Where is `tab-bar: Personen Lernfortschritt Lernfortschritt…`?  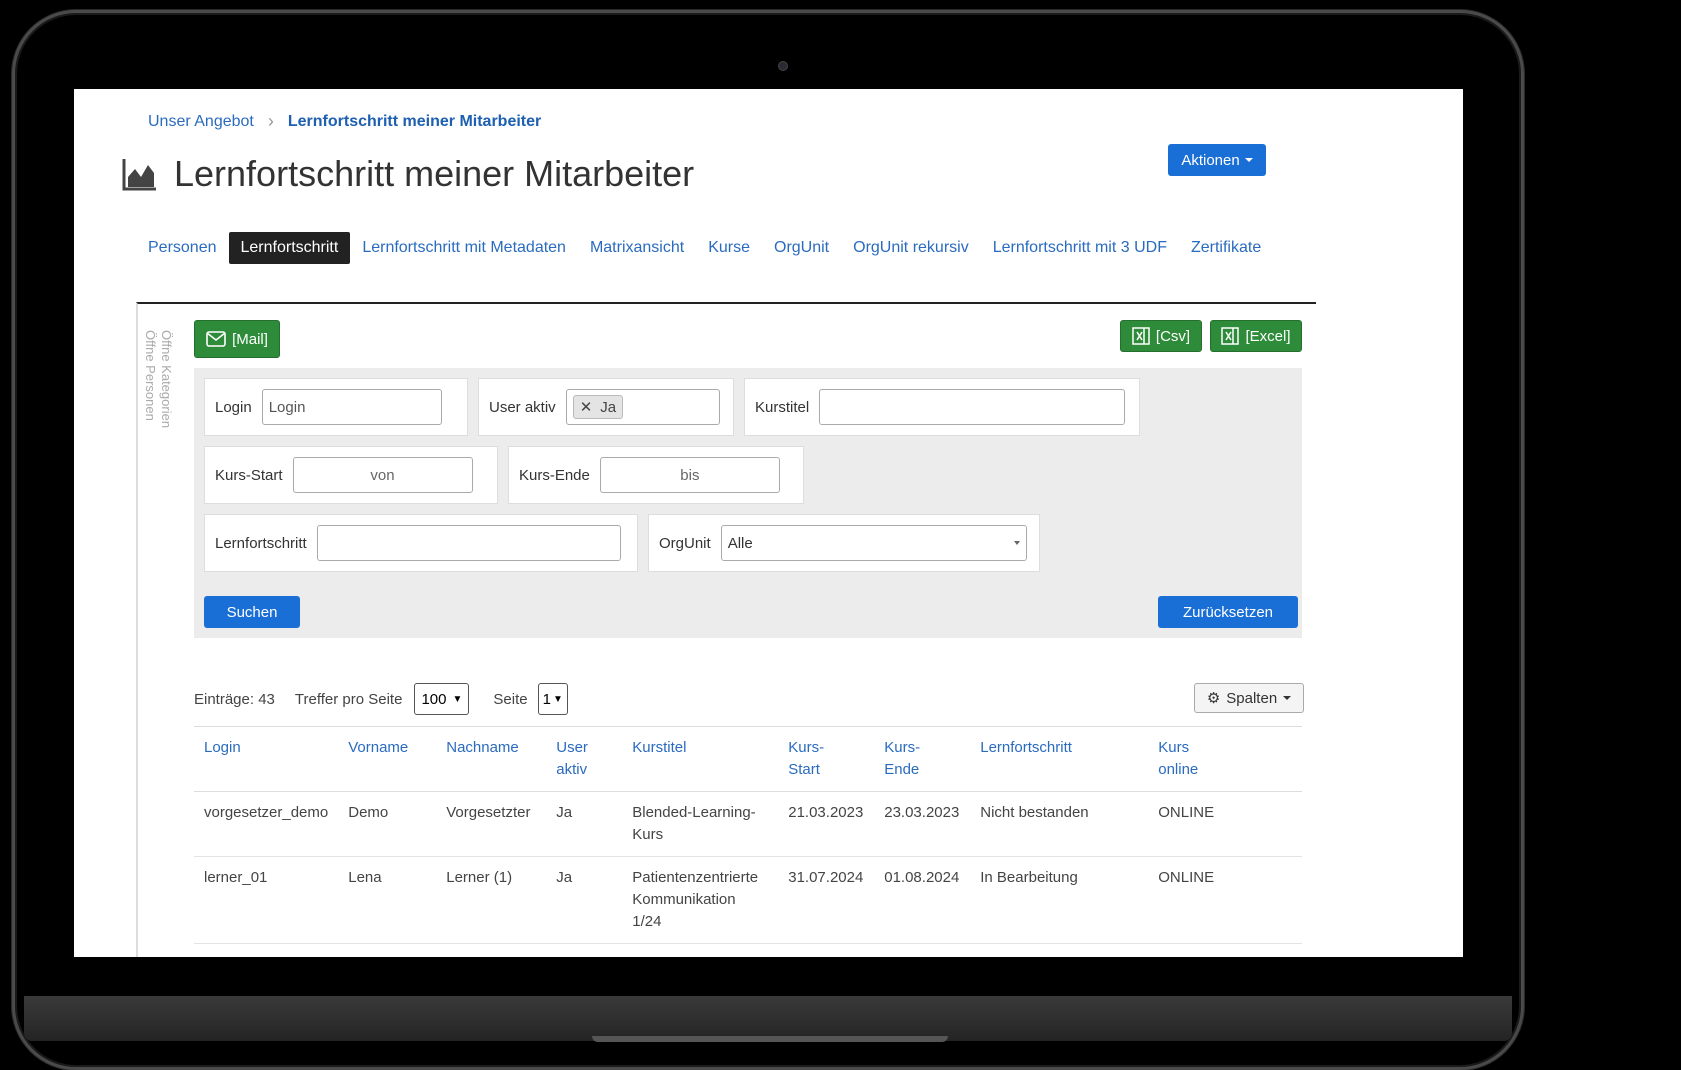 tab-bar: Personen Lernfortschritt Lernfortschritt… is located at coordinates (704, 248).